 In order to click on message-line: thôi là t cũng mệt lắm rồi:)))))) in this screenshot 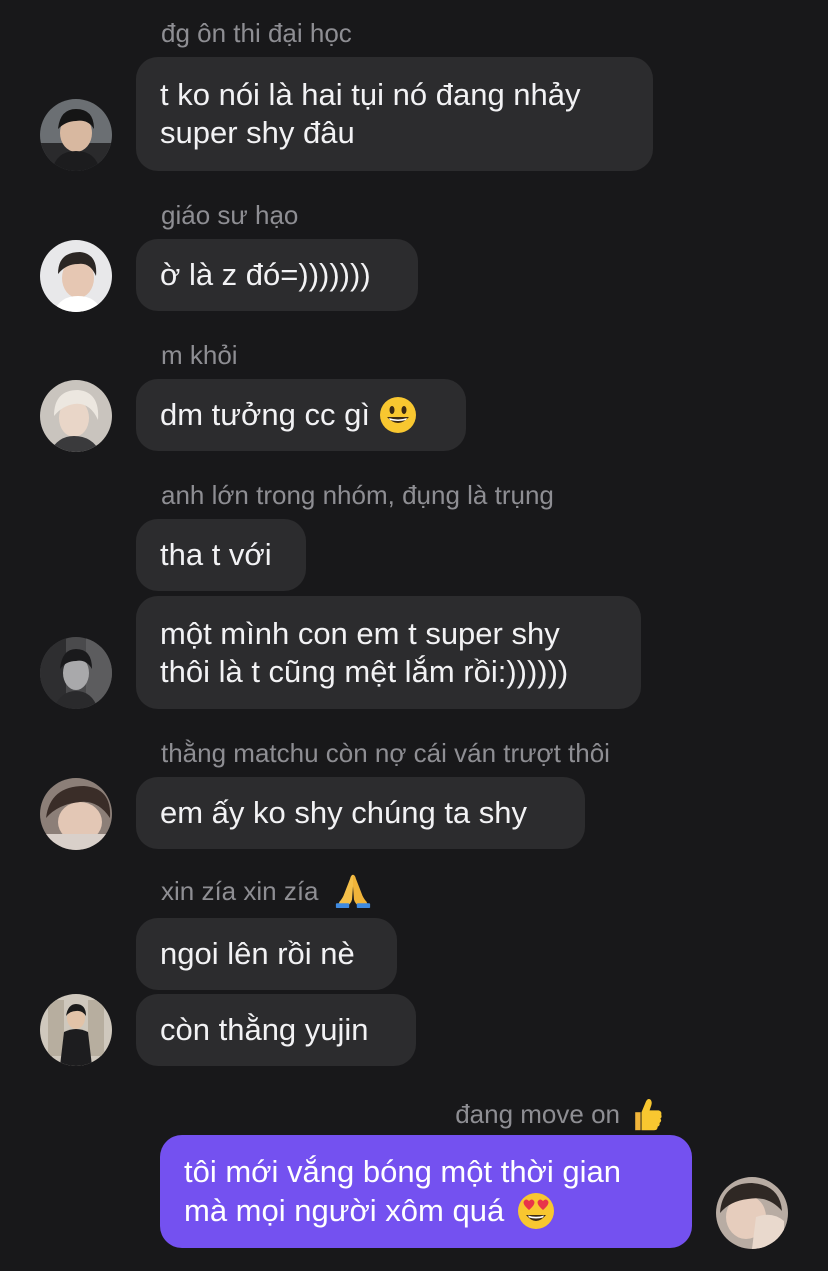, I will do `click(364, 671)`.